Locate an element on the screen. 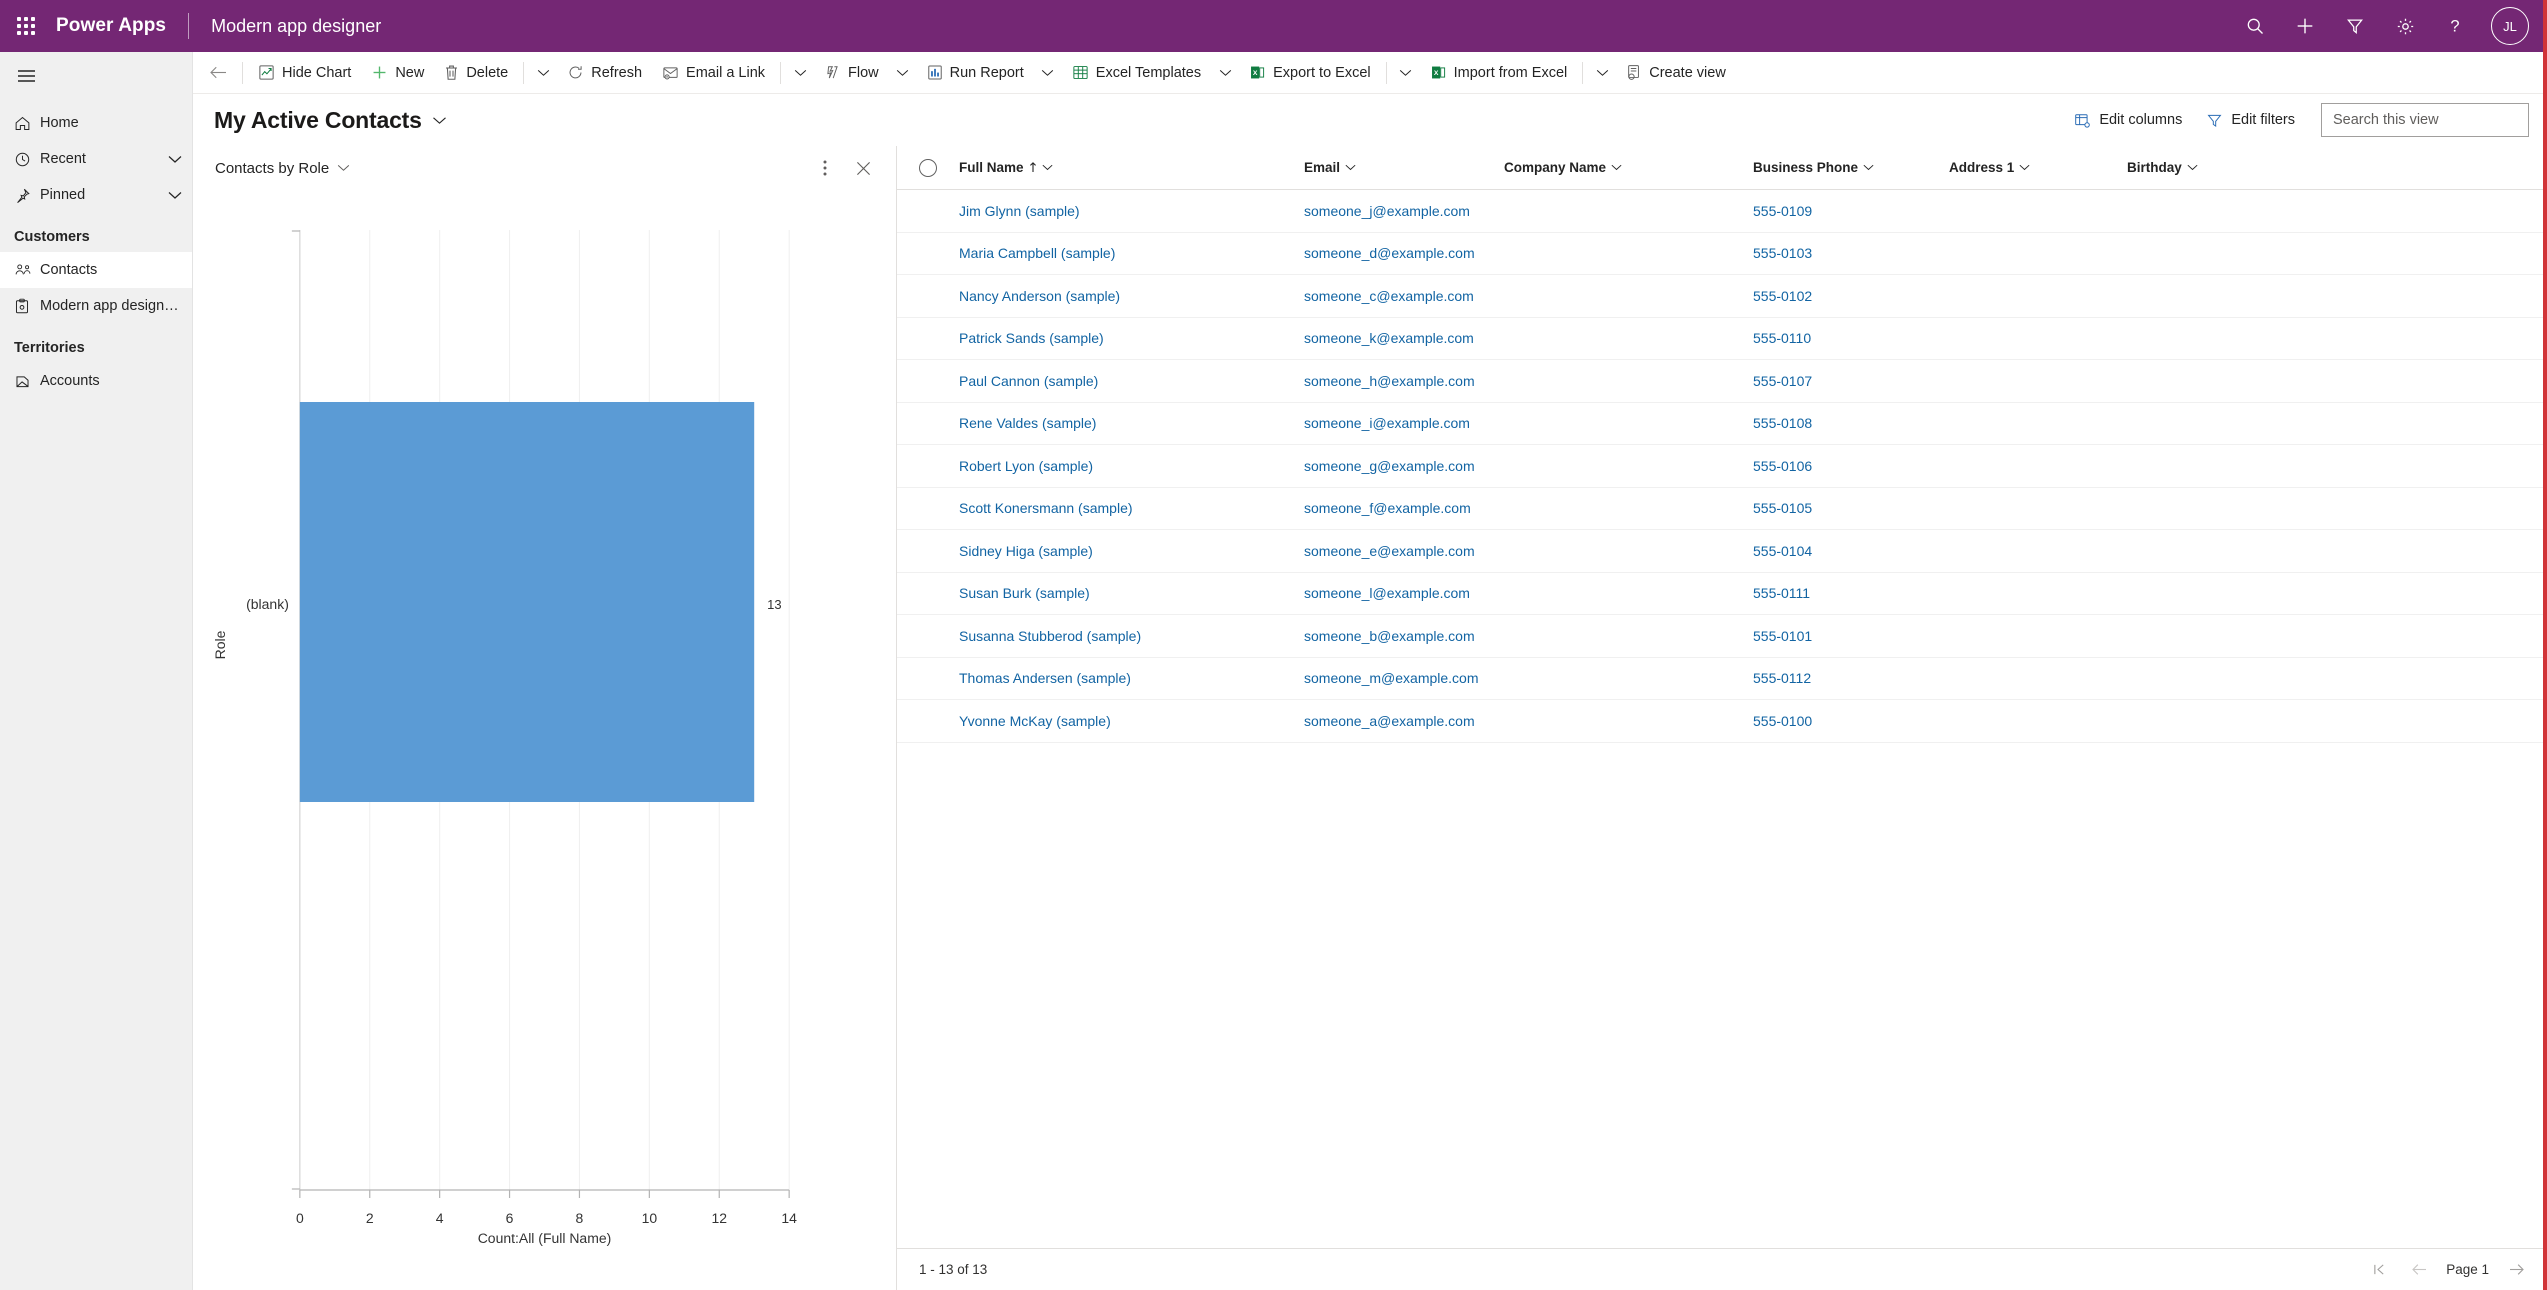 This screenshot has height=1290, width=2547. new-button: New is located at coordinates (397, 73).